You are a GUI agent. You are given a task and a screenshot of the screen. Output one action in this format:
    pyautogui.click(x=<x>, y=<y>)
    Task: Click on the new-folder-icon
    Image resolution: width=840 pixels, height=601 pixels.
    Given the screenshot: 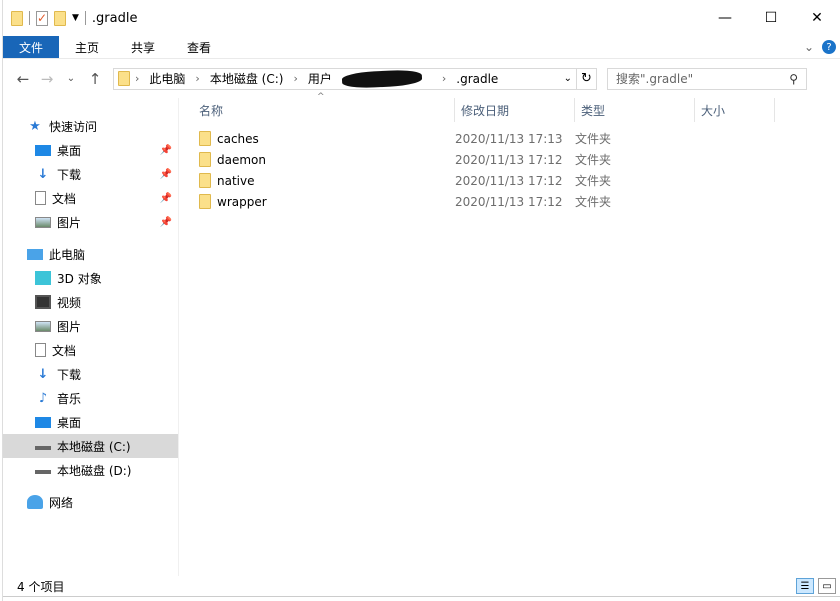 What is the action you would take?
    pyautogui.click(x=60, y=18)
    